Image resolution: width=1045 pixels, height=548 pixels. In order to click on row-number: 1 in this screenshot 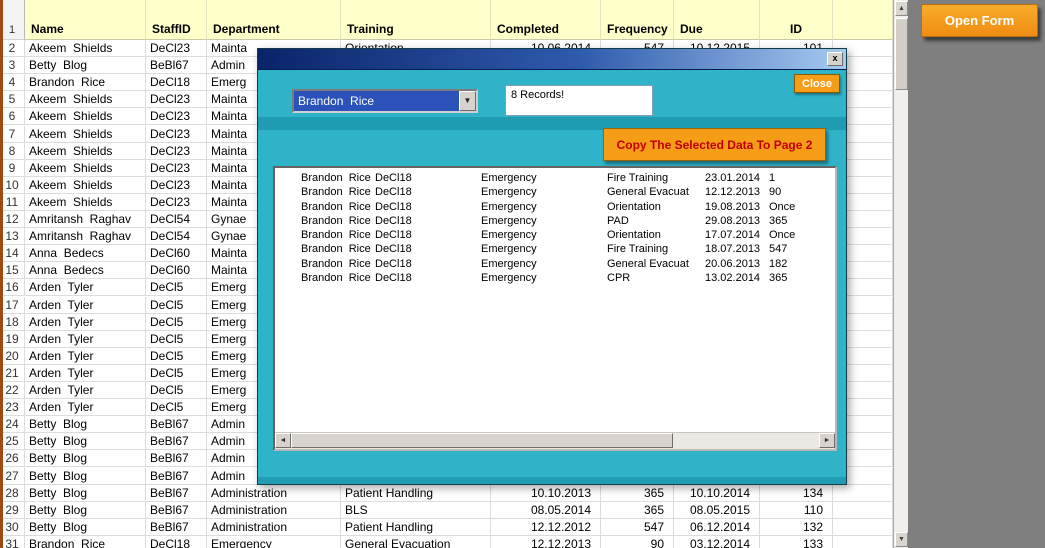, I will do `click(12, 20)`.